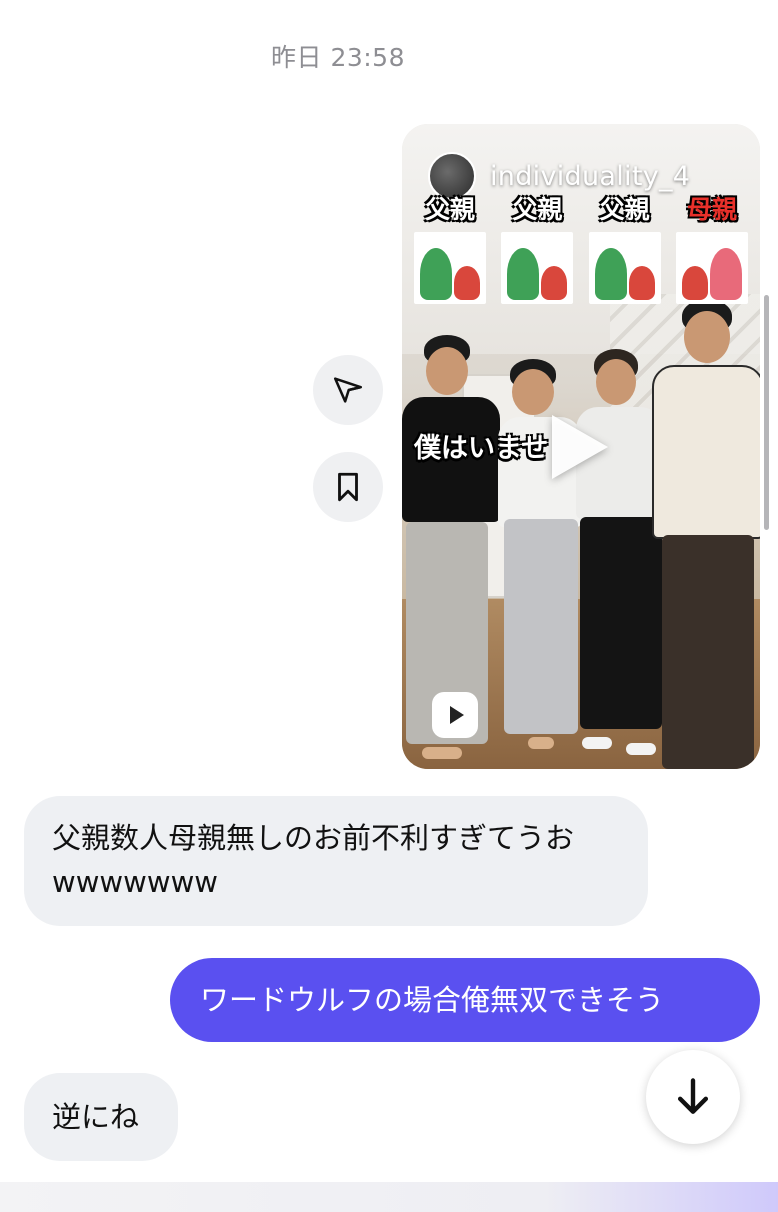 The image size is (778, 1212). Describe the element at coordinates (338, 57) in the screenshot. I see `message-timestamp: 昨日 23:58` at that location.